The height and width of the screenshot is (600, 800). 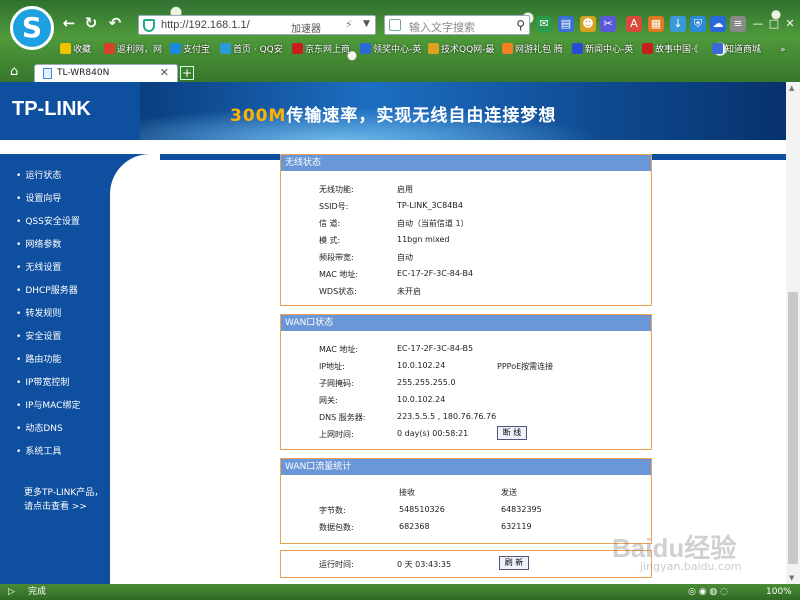 I want to click on zoom-level: 100%, so click(x=779, y=592).